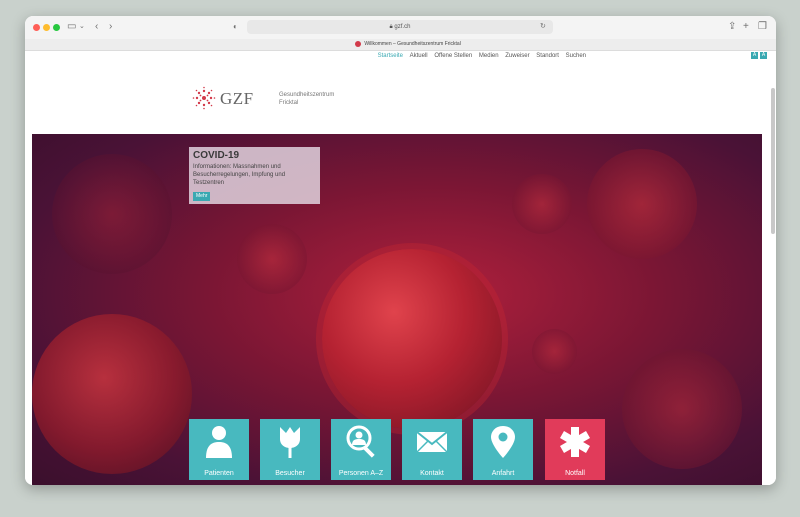 The height and width of the screenshot is (517, 800). Describe the element at coordinates (204, 98) in the screenshot. I see `logo-icon` at that location.